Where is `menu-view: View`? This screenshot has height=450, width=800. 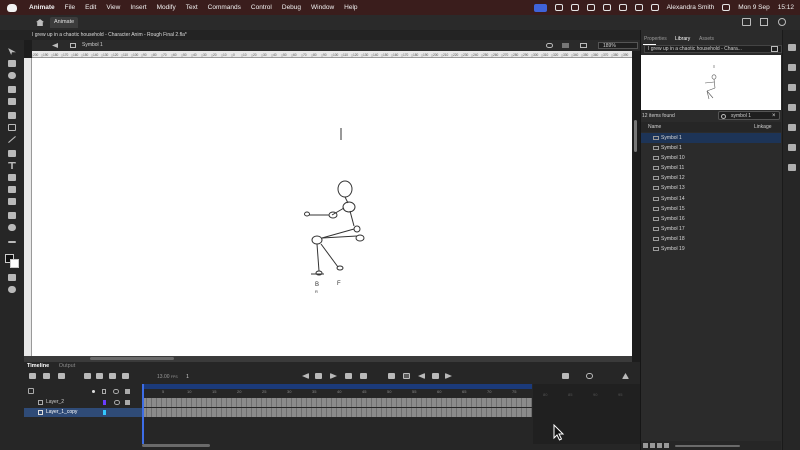
menu-view: View is located at coordinates (113, 7).